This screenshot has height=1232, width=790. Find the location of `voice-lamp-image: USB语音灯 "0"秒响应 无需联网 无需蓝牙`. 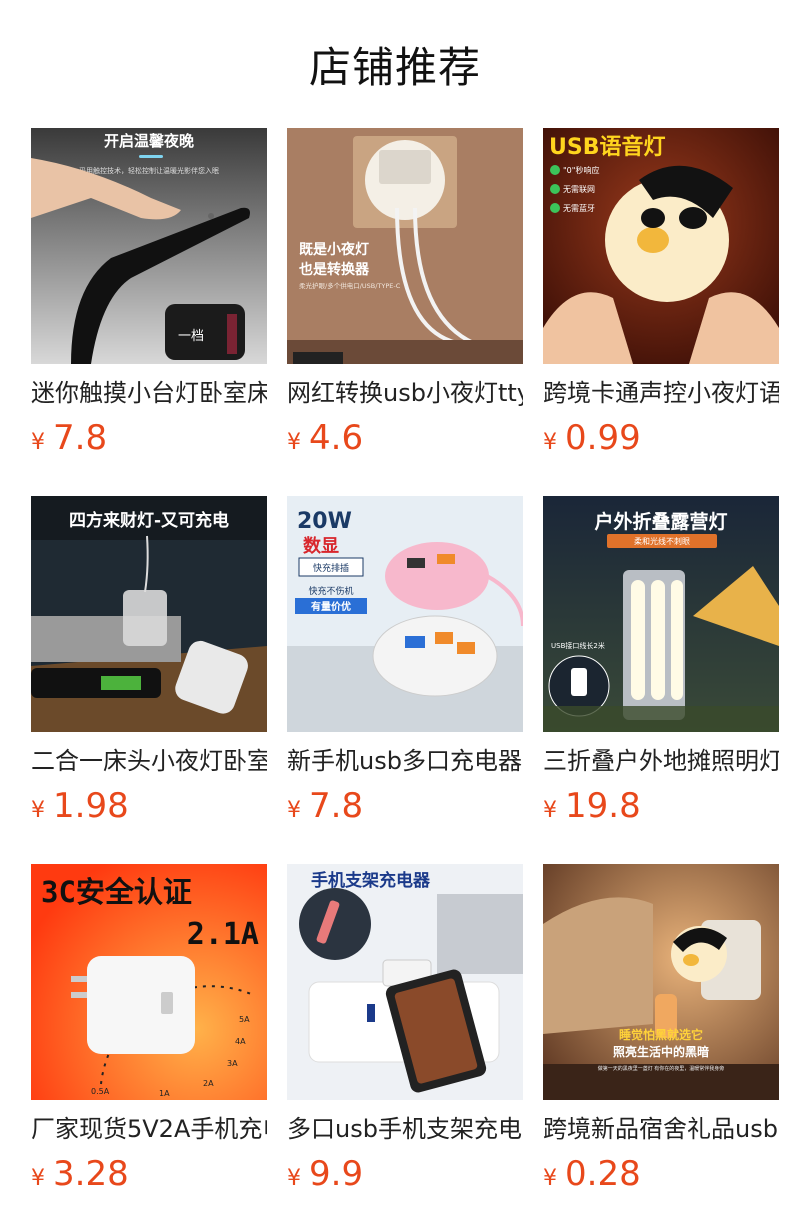

voice-lamp-image: USB语音灯 "0"秒响应 无需联网 无需蓝牙 is located at coordinates (661, 246).